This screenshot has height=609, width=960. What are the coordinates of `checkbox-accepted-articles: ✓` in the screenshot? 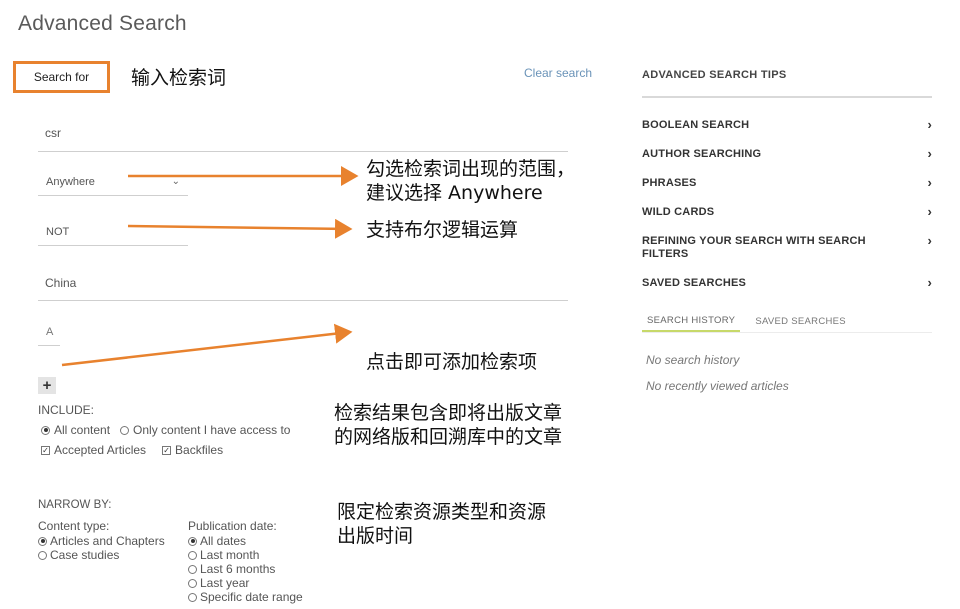 It's located at (45, 450).